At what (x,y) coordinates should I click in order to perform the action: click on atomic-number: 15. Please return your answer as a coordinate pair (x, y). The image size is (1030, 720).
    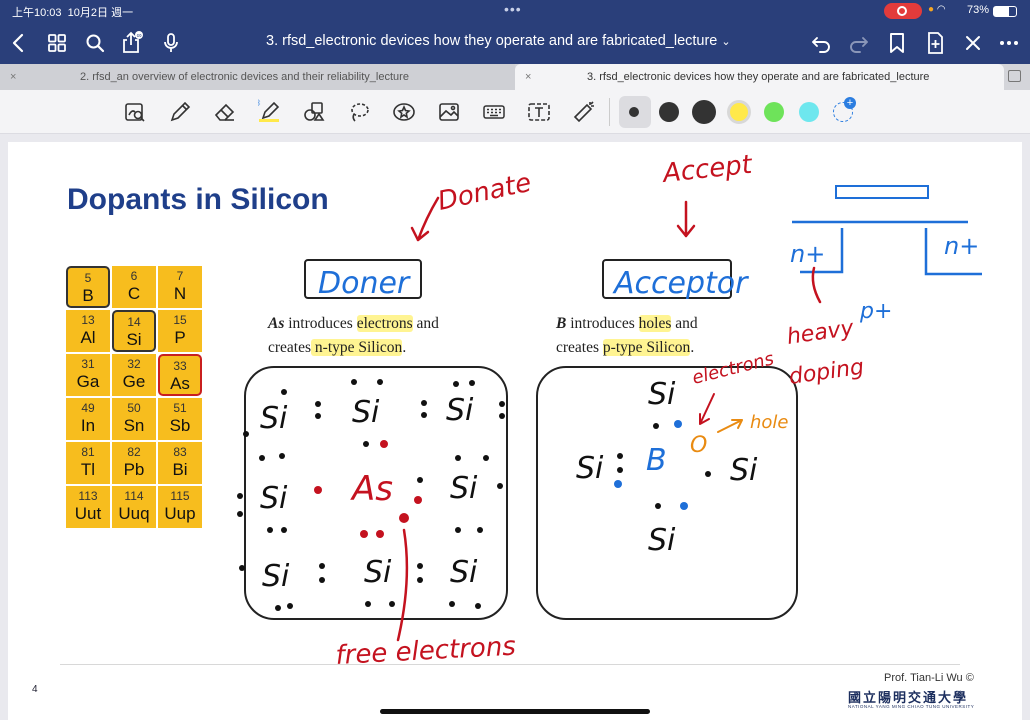
    Looking at the image, I should click on (180, 320).